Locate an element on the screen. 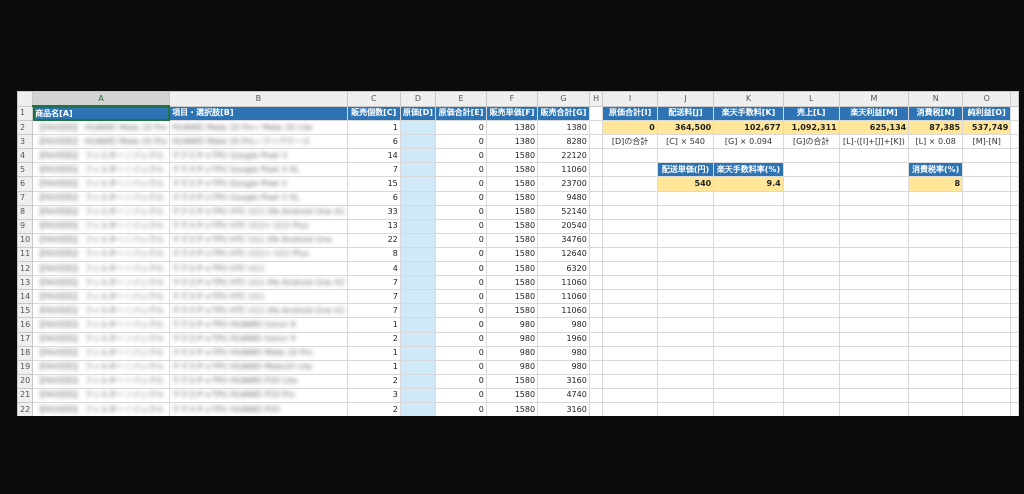 The image size is (1024, 494). row-header: 18 is located at coordinates (25, 353).